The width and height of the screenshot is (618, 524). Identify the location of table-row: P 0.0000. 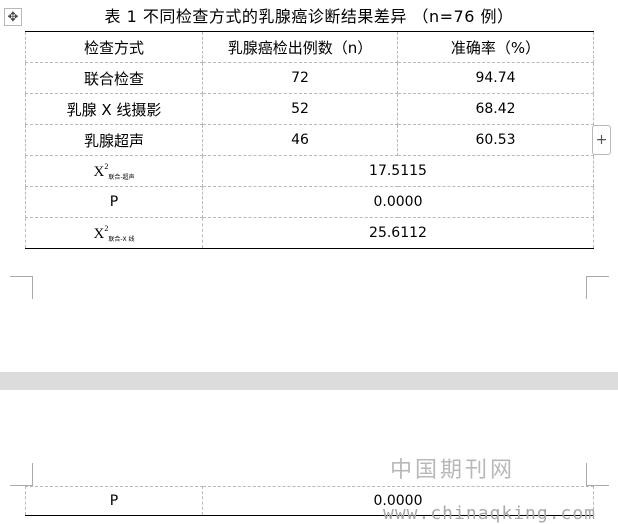
(309, 202).